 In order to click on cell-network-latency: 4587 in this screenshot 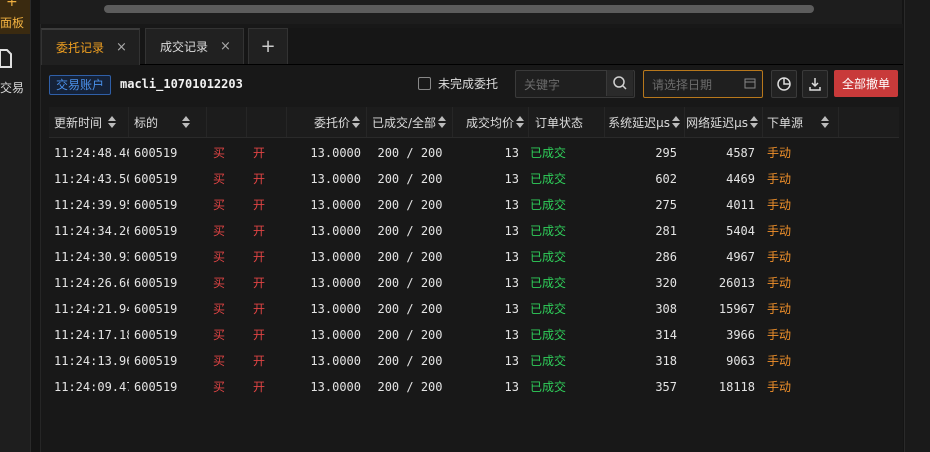, I will do `click(740, 153)`.